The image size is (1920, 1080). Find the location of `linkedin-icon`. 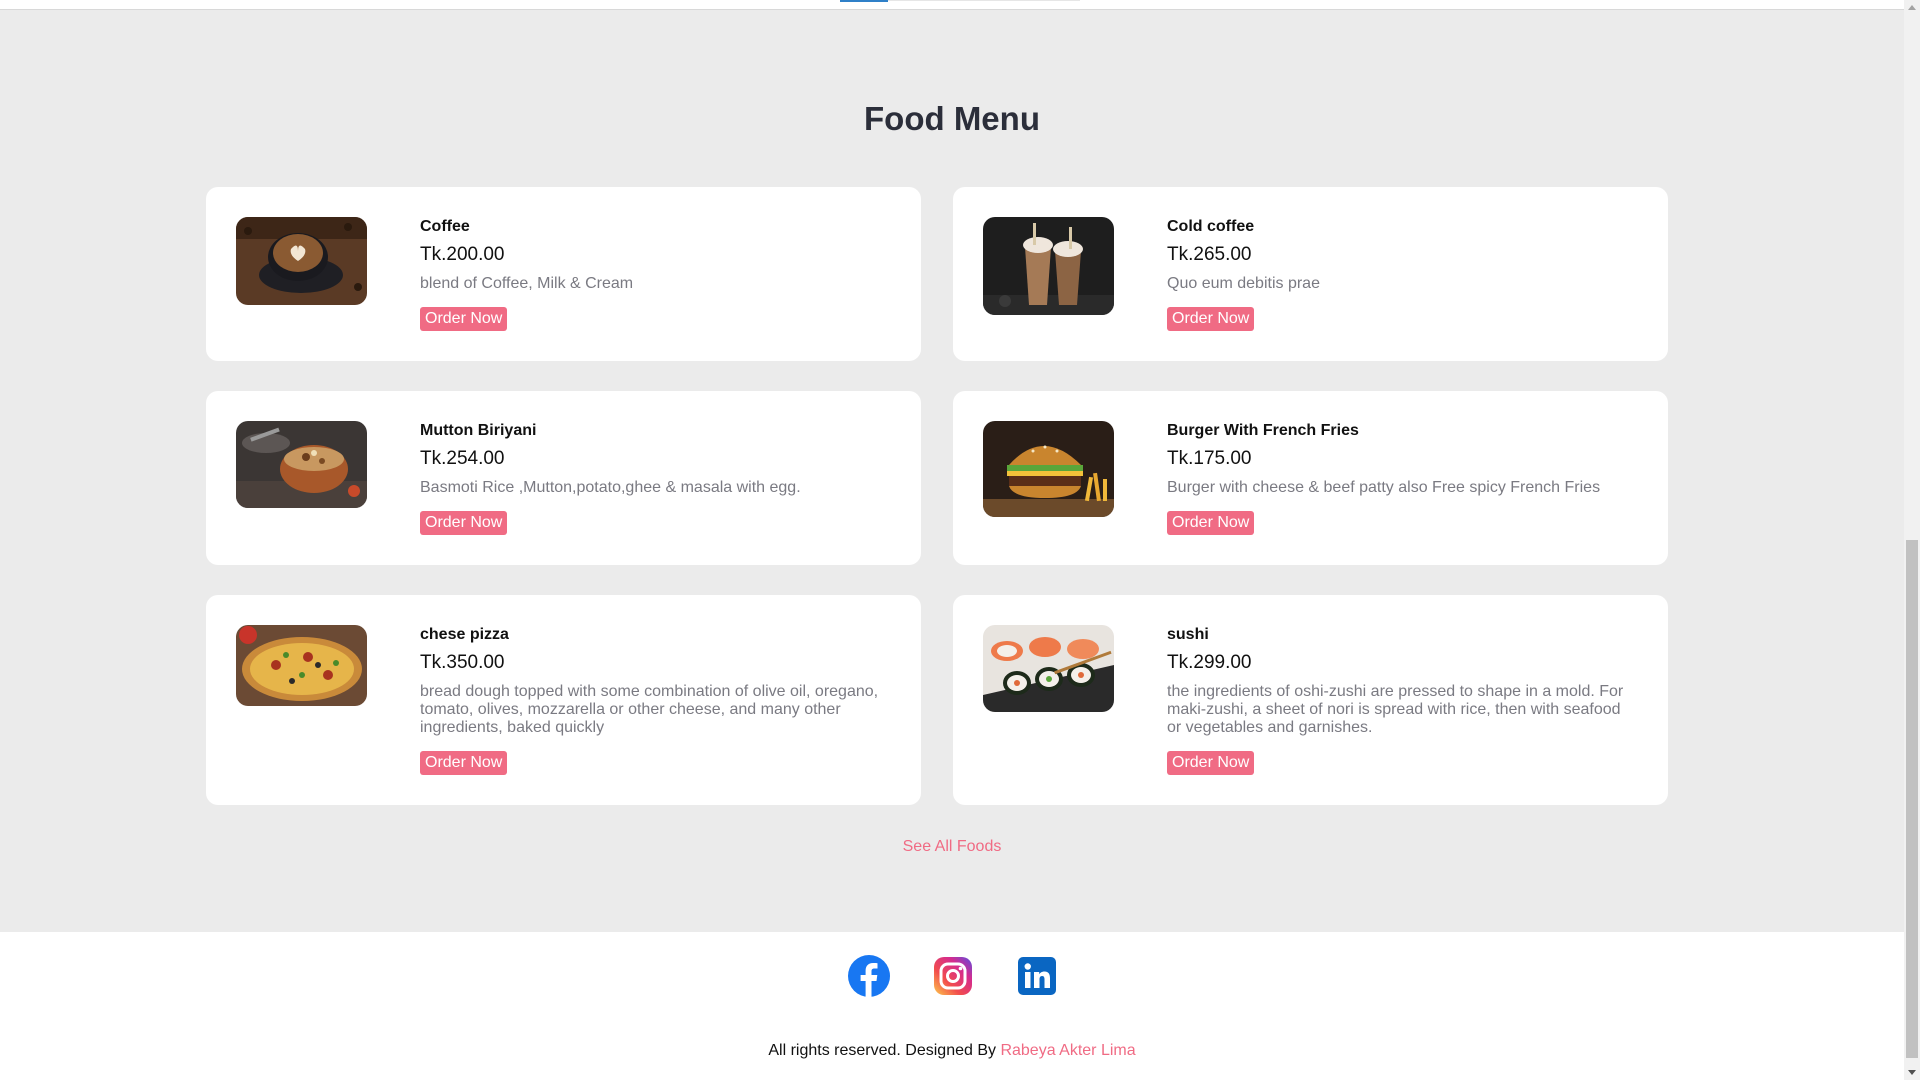

linkedin-icon is located at coordinates (1037, 976).